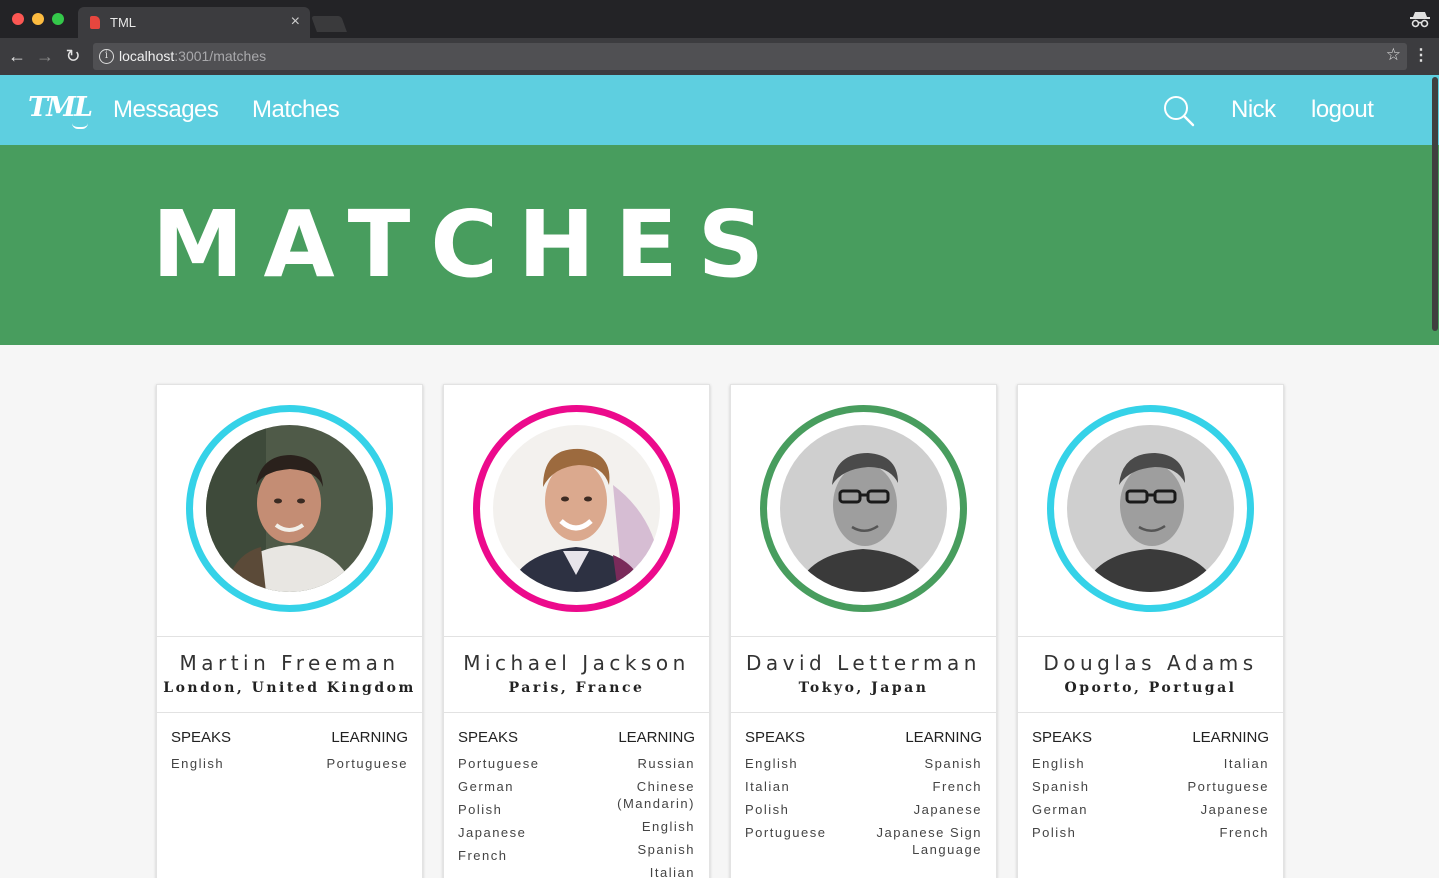 The image size is (1439, 878). I want to click on logo-swash, so click(80, 126).